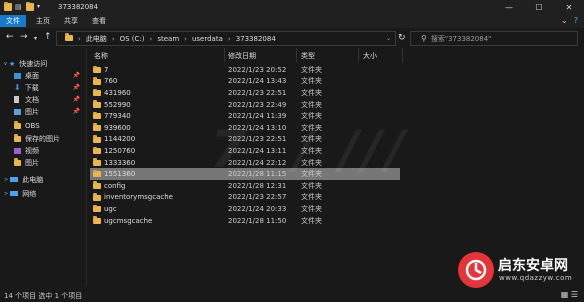 The width and height of the screenshot is (584, 302). I want to click on status-text: 14 个项目 选中 1 个项目, so click(43, 296).